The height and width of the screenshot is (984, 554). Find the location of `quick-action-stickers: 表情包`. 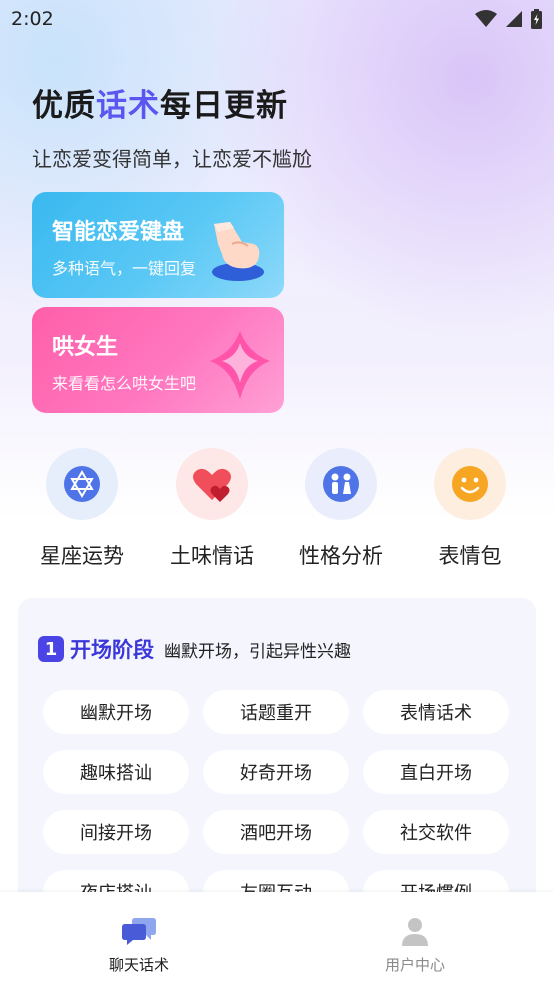

quick-action-stickers: 表情包 is located at coordinates (470, 509).